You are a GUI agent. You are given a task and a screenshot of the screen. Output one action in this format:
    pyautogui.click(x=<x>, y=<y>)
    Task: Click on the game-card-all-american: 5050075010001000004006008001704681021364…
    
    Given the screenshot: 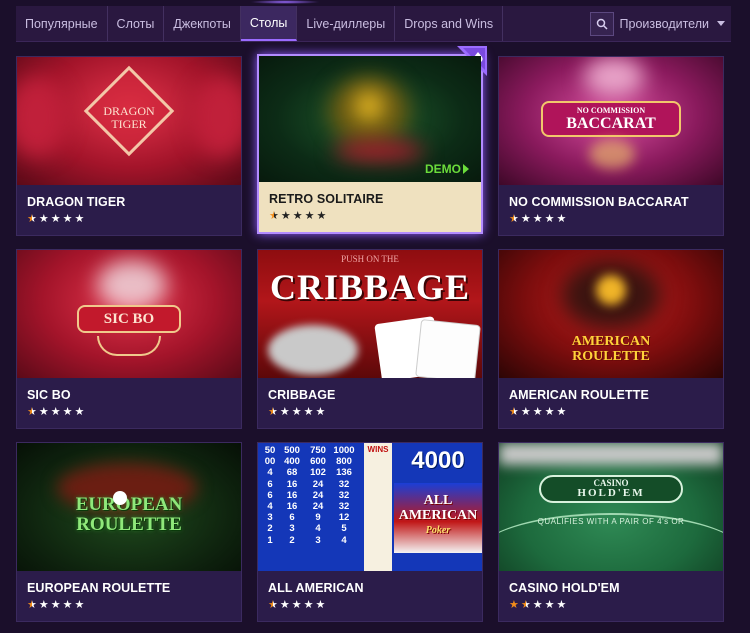 What is the action you would take?
    pyautogui.click(x=370, y=532)
    